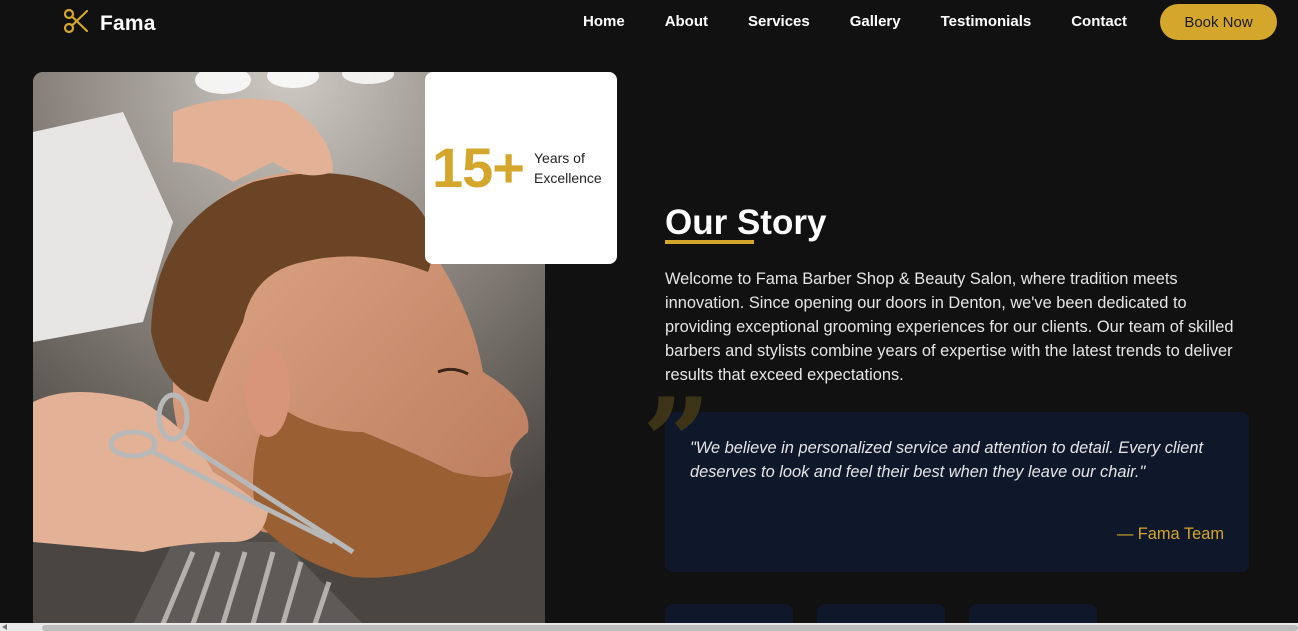  What do you see at coordinates (670, 628) in the screenshot?
I see `scrollbar-thumb` at bounding box center [670, 628].